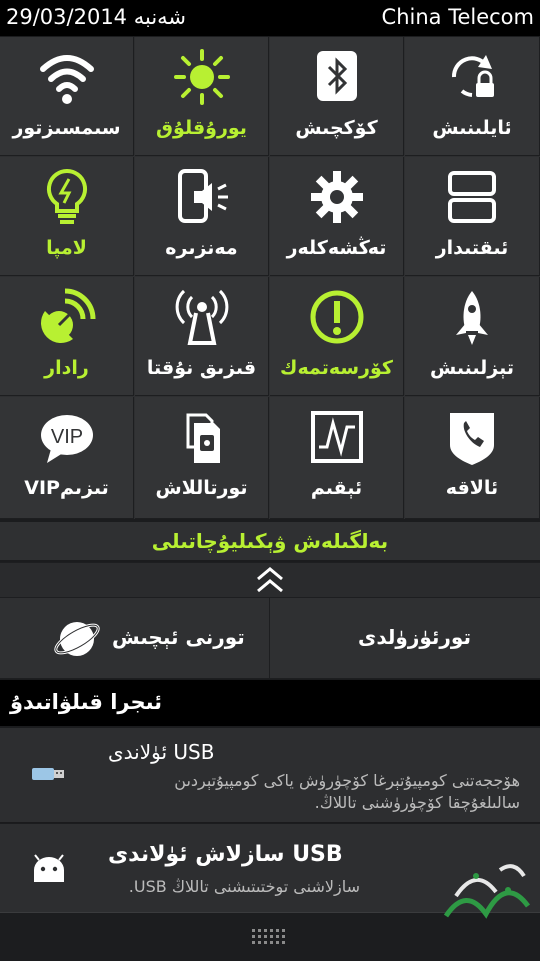 The height and width of the screenshot is (961, 540). I want to click on chevron-up-icon, so click(270, 580).